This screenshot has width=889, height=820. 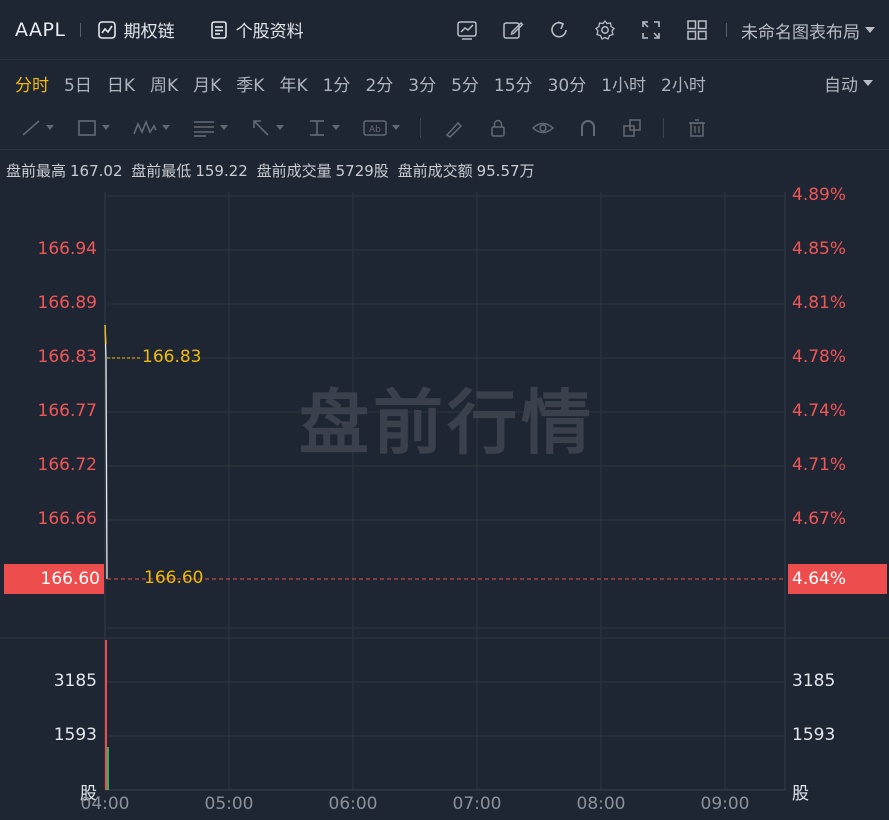 I want to click on trend-line-tool, so click(x=37, y=128).